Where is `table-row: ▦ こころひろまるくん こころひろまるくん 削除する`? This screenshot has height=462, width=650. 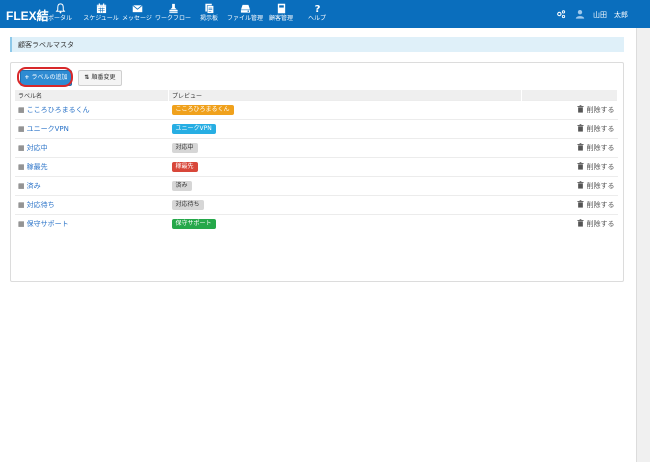
table-row: ▦ こころひろまるくん こころひろまるくん 削除する is located at coordinates (316, 110).